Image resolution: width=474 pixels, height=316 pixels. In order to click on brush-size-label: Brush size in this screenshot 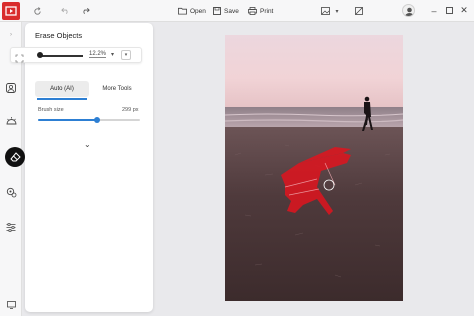, I will do `click(51, 110)`.